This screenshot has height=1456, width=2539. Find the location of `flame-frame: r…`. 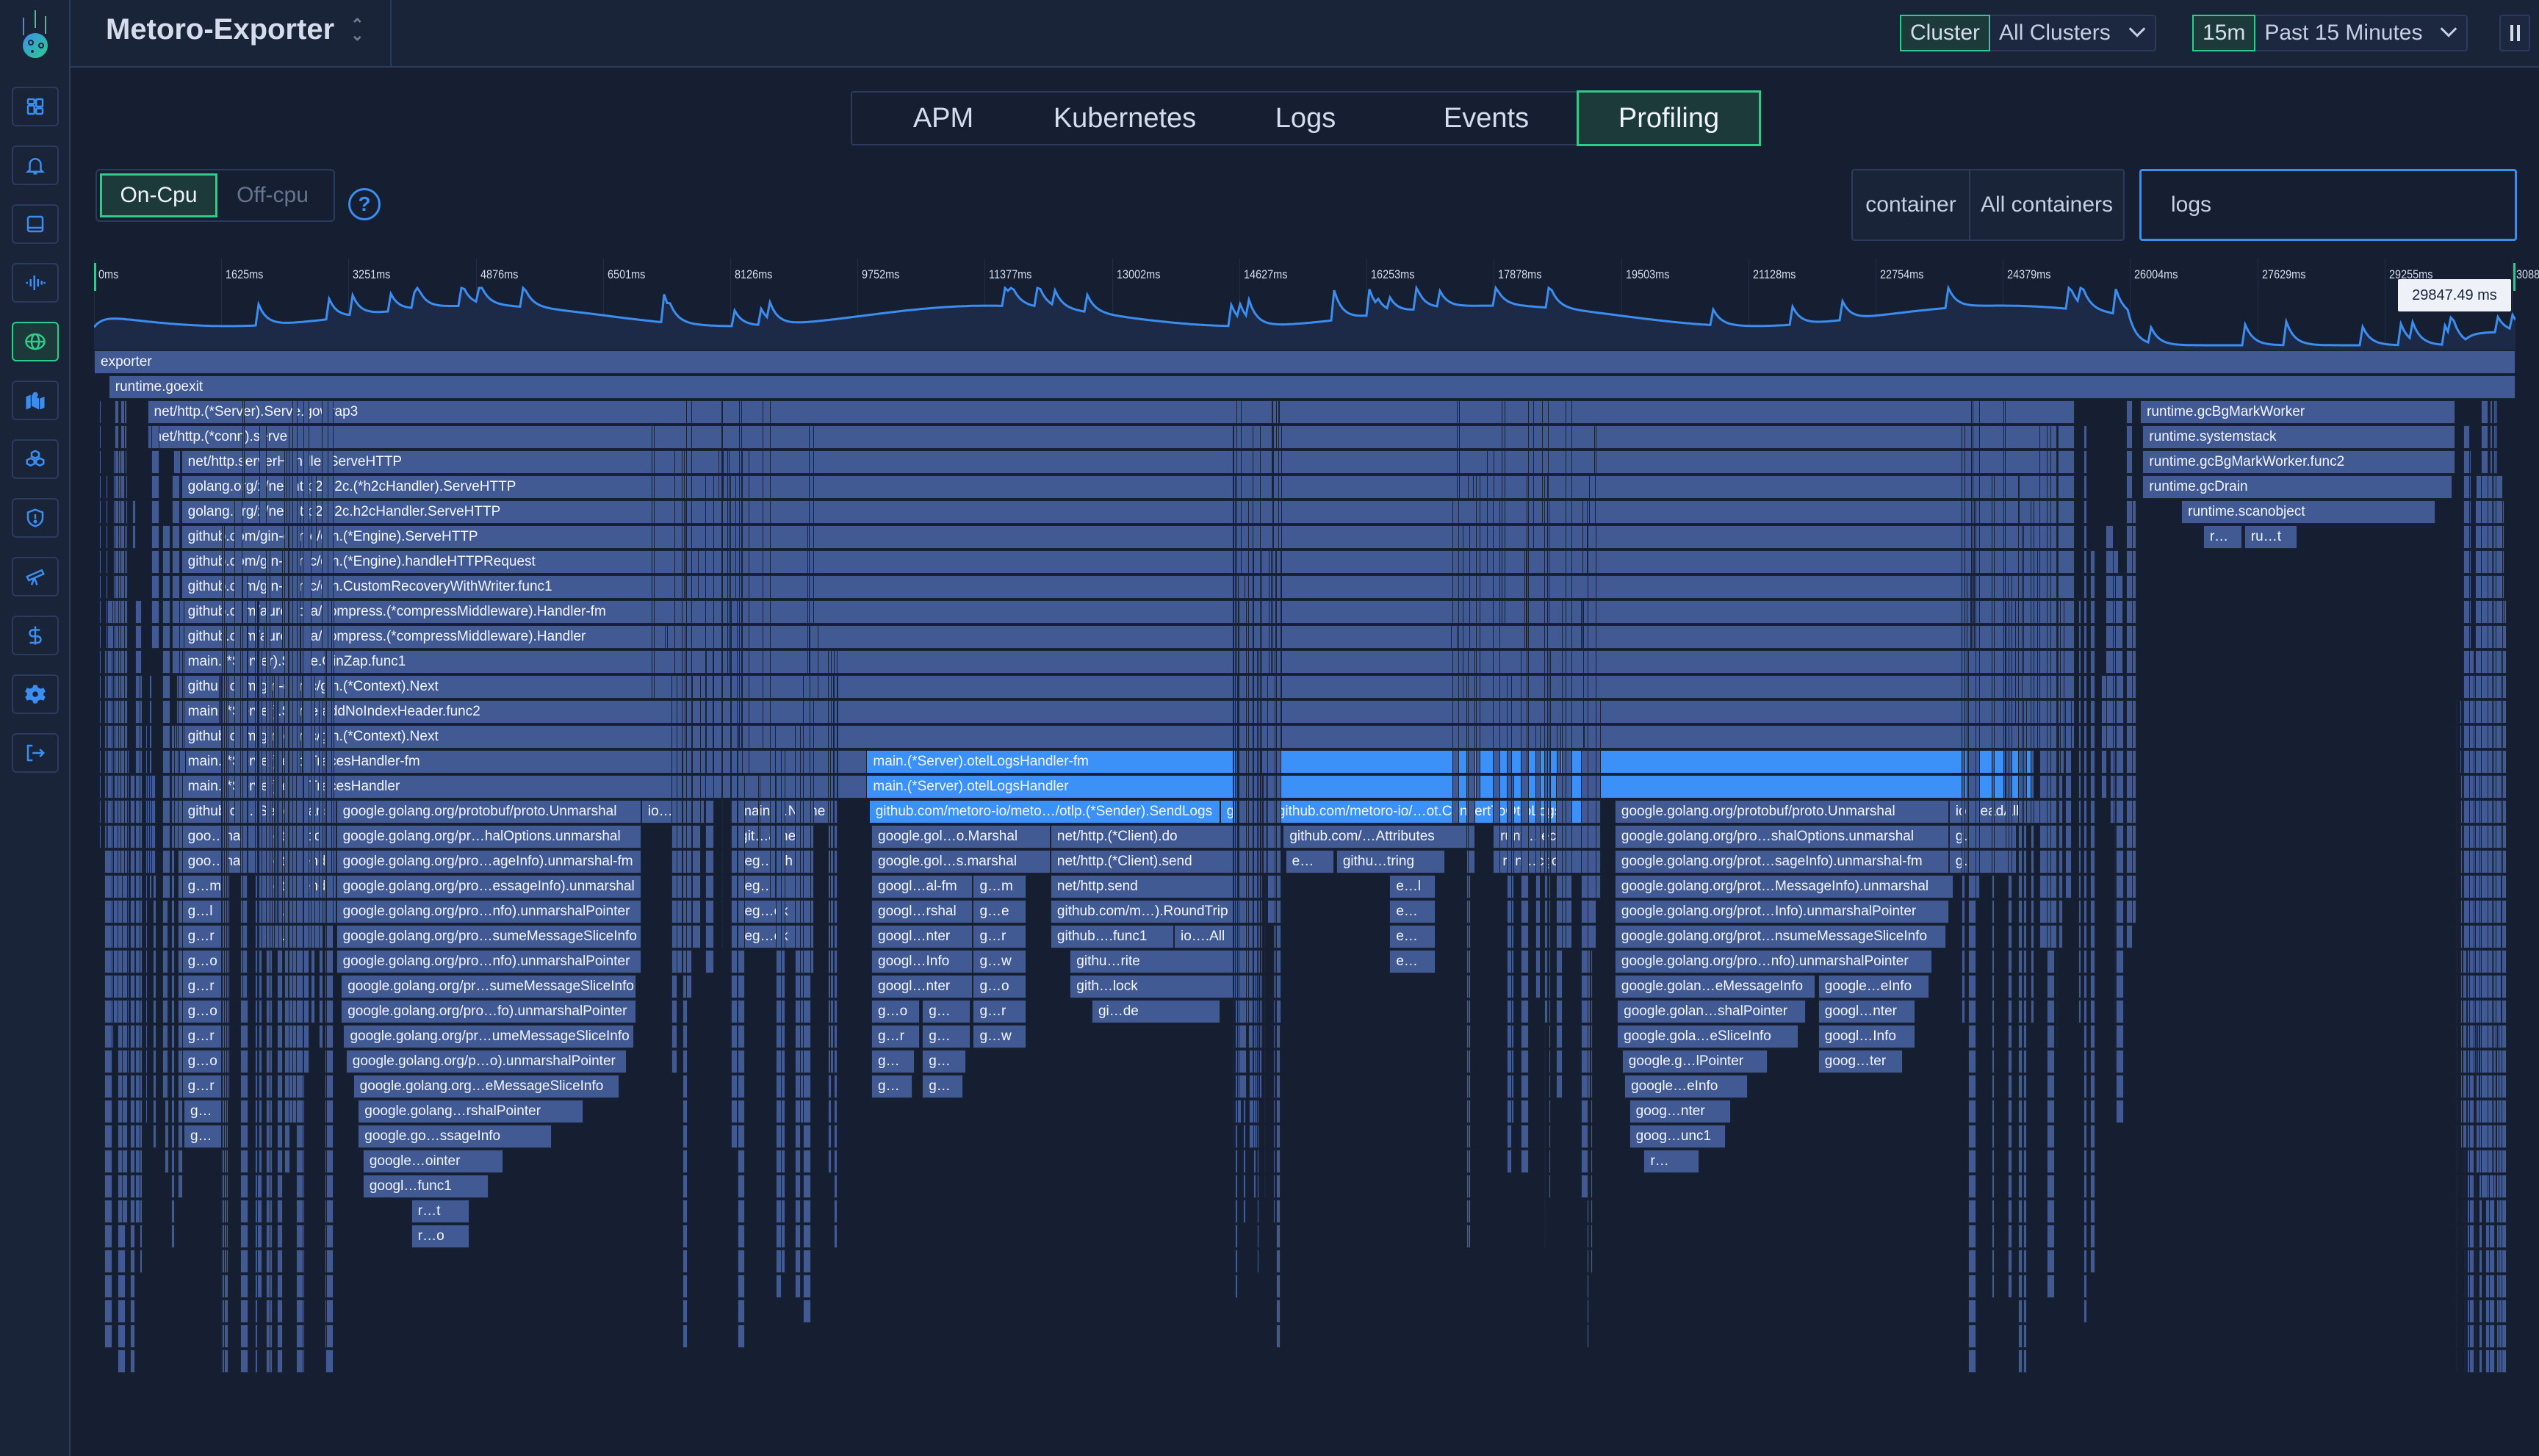

flame-frame: r… is located at coordinates (2222, 537).